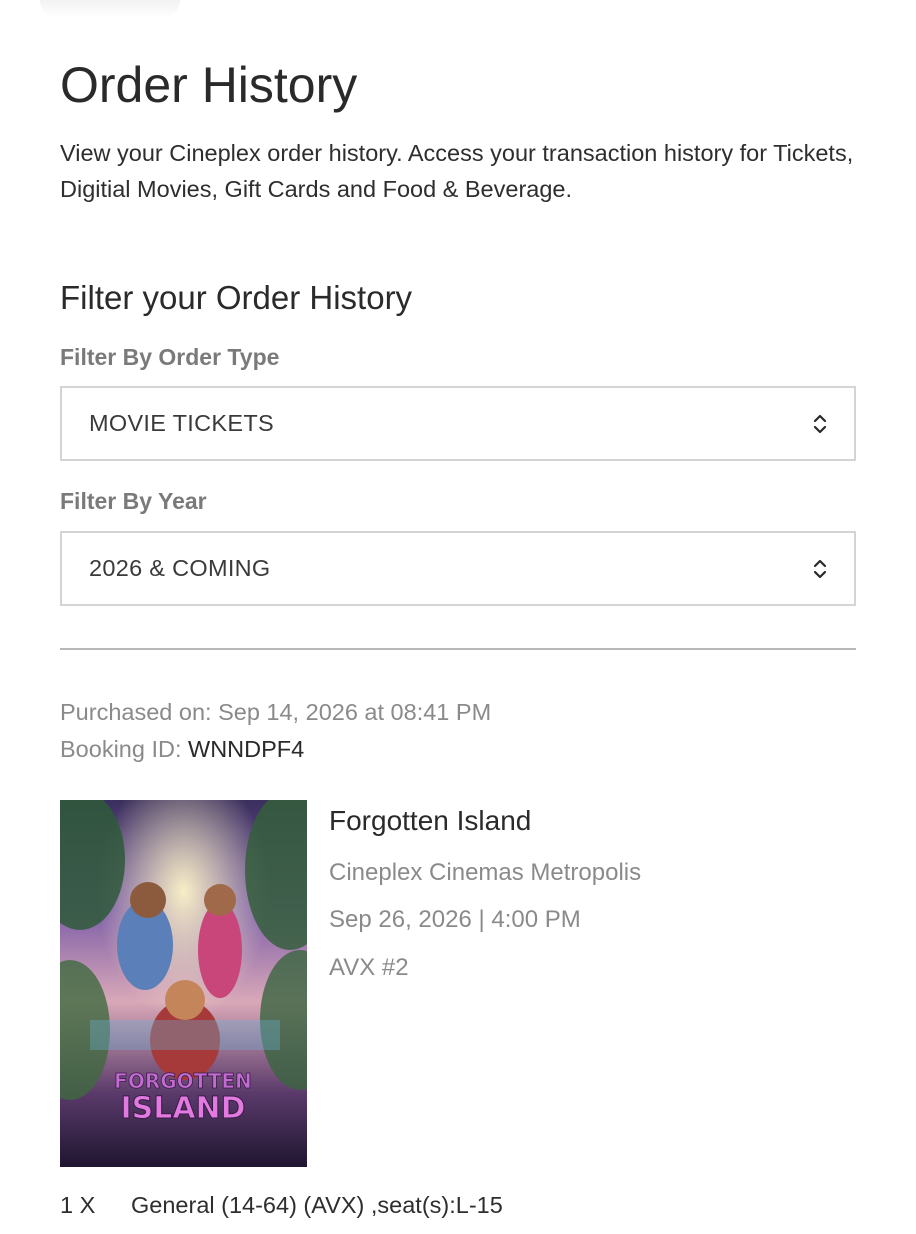 The height and width of the screenshot is (1234, 916). Describe the element at coordinates (121, 749) in the screenshot. I see `booking-label: Booking ID:` at that location.